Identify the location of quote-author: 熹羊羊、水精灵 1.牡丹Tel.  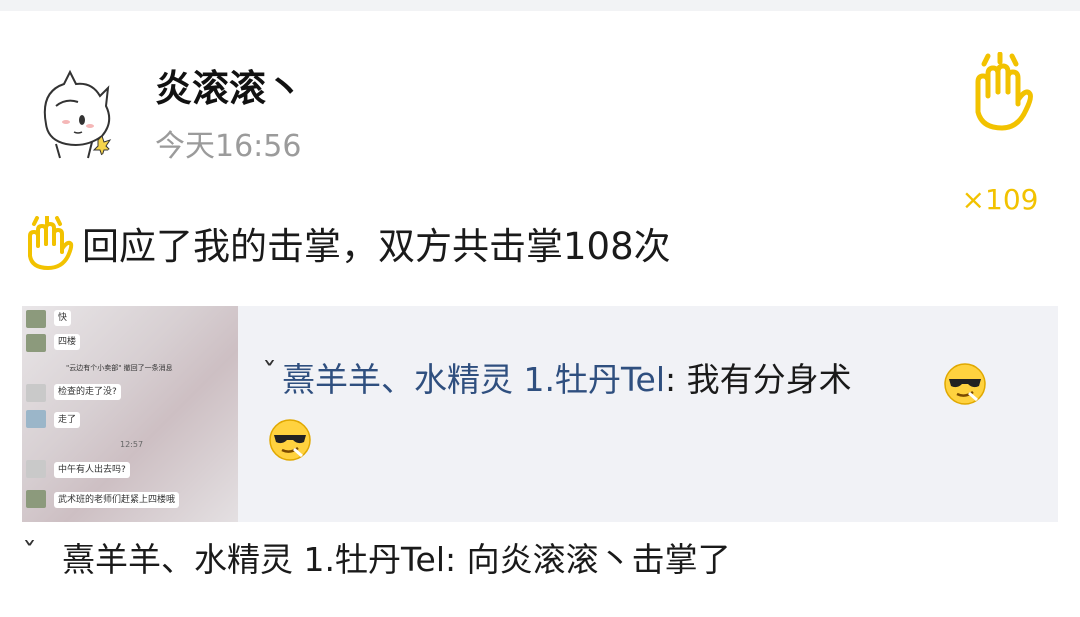
(473, 379).